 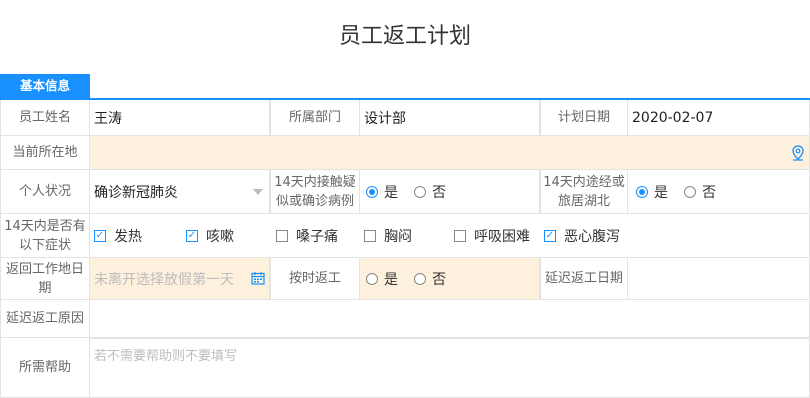 What do you see at coordinates (136, 192) in the screenshot?
I see `personal-status-value: 确诊新冠肺炎` at bounding box center [136, 192].